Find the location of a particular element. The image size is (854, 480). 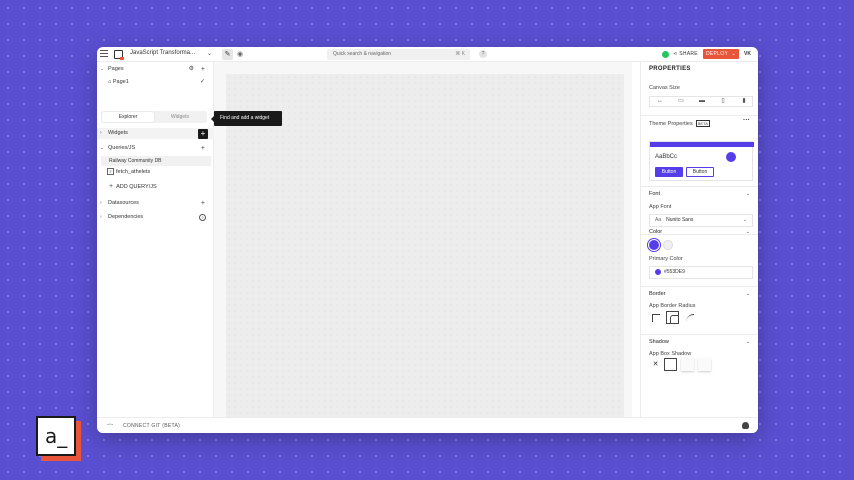

help-icon: ? is located at coordinates (483, 54).